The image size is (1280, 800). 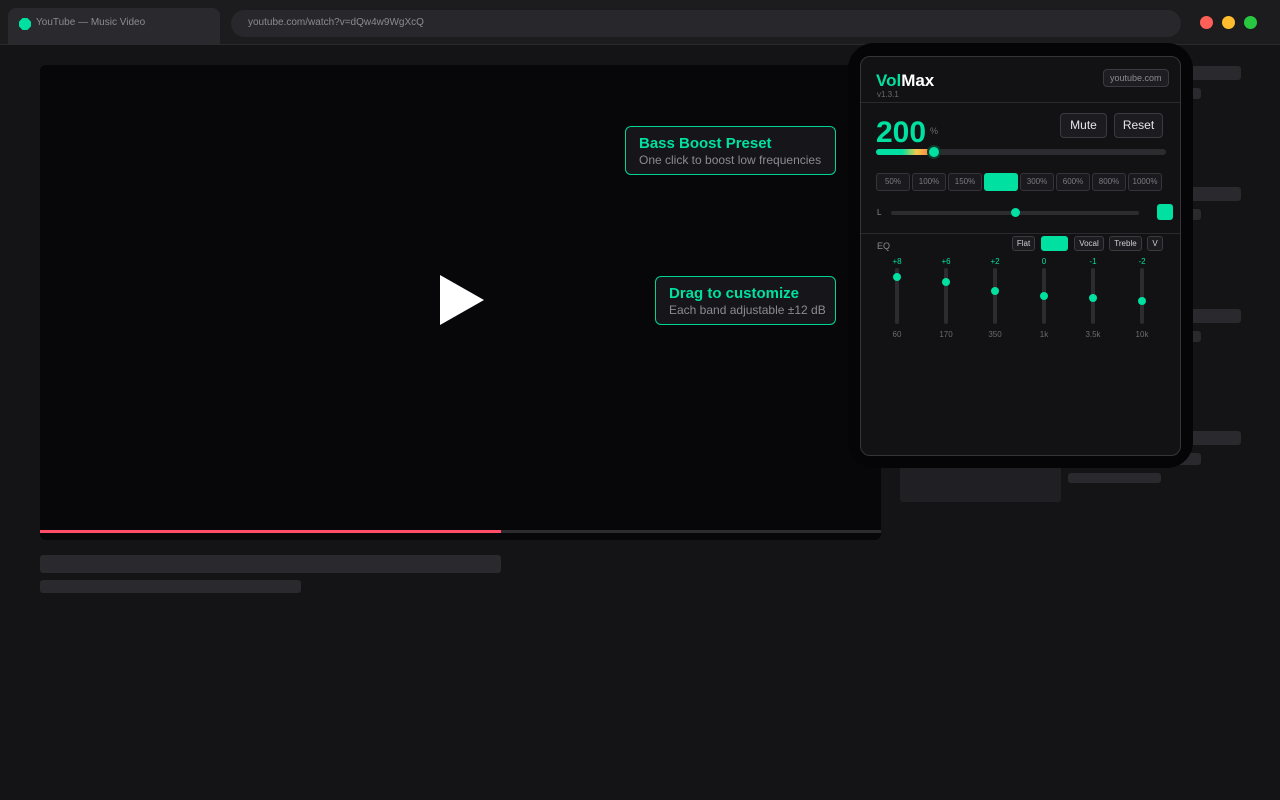 I want to click on window-close-button, so click(x=1206, y=22).